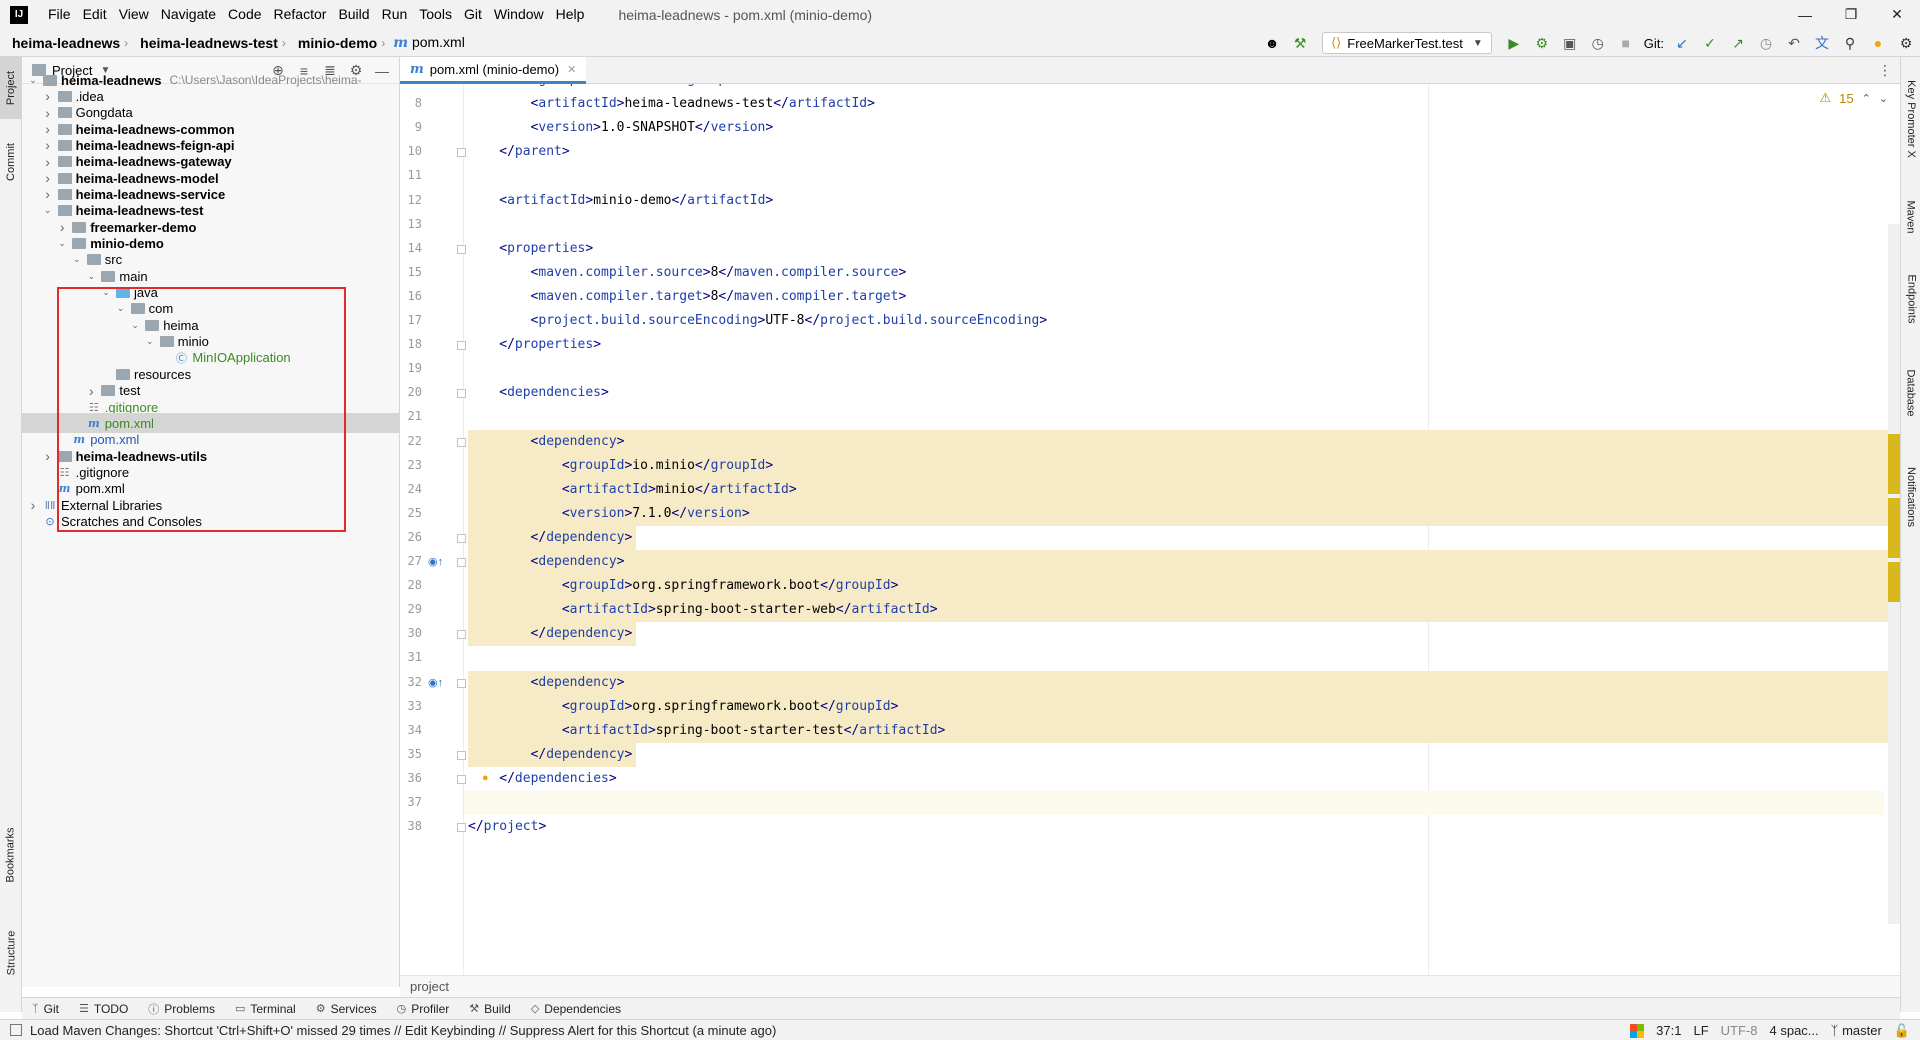 Image resolution: width=1920 pixels, height=1040 pixels. Describe the element at coordinates (1805, 14) in the screenshot. I see `minimize-icon: —` at that location.